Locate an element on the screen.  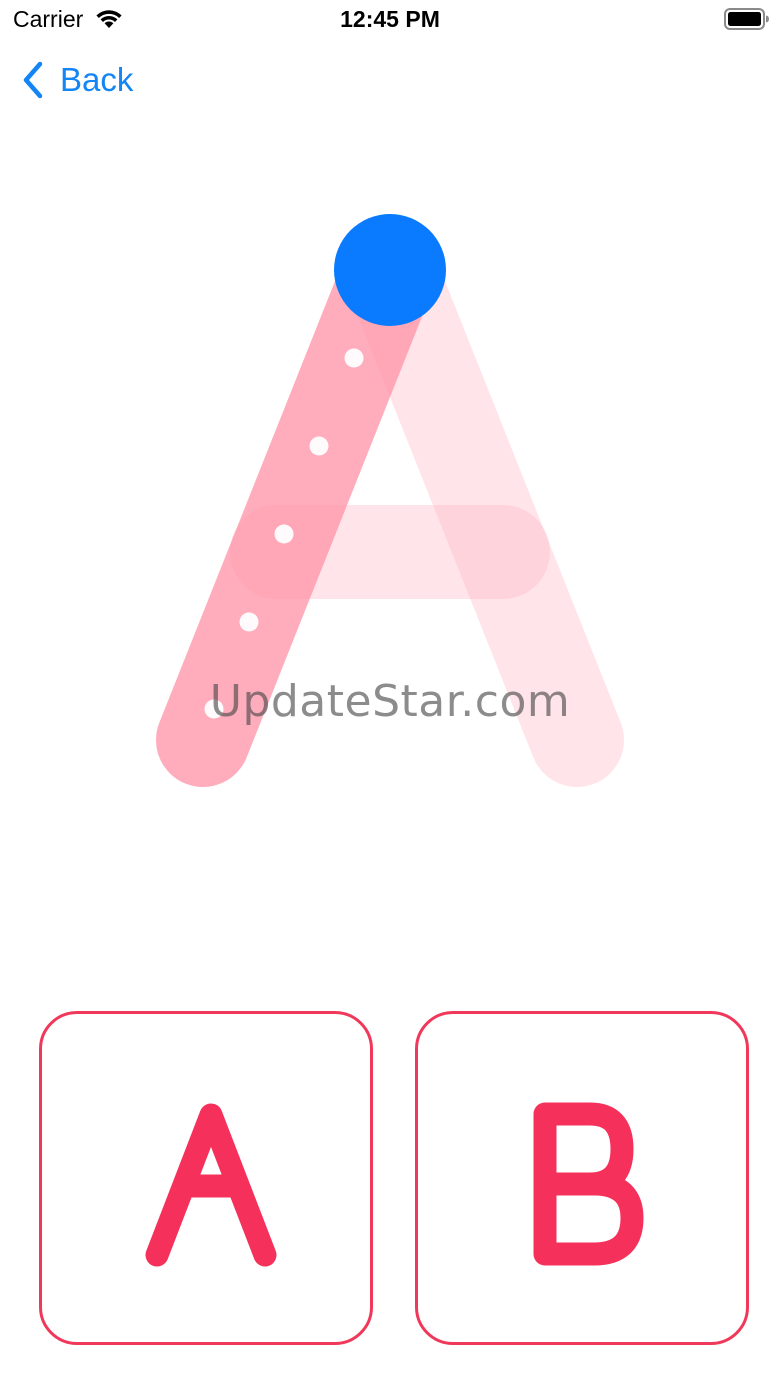
letter-card-a is located at coordinates (206, 1178).